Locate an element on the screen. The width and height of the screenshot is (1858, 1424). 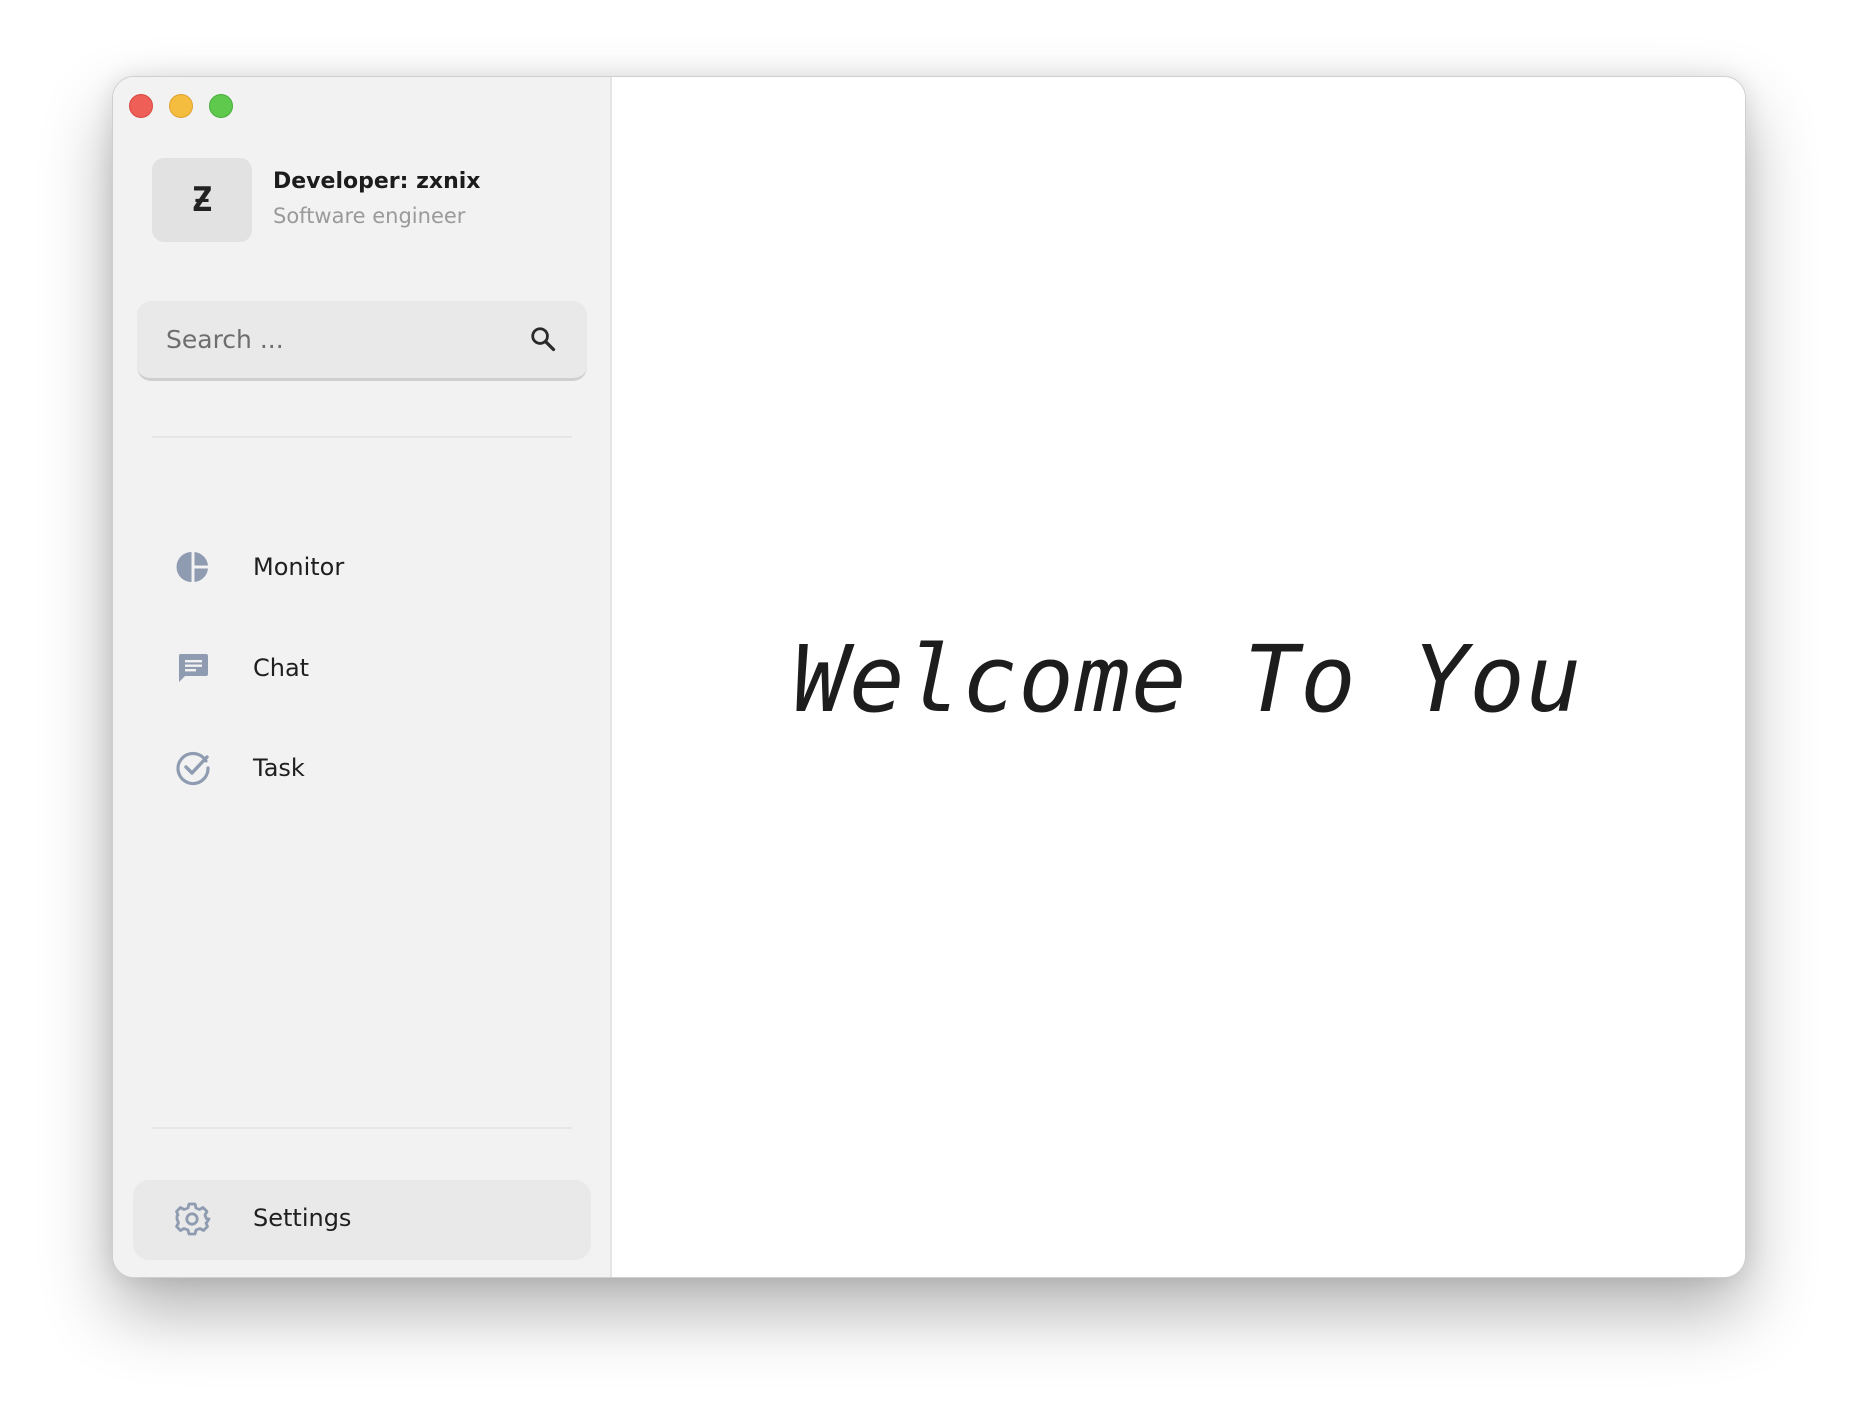
maximize-button is located at coordinates (221, 106).